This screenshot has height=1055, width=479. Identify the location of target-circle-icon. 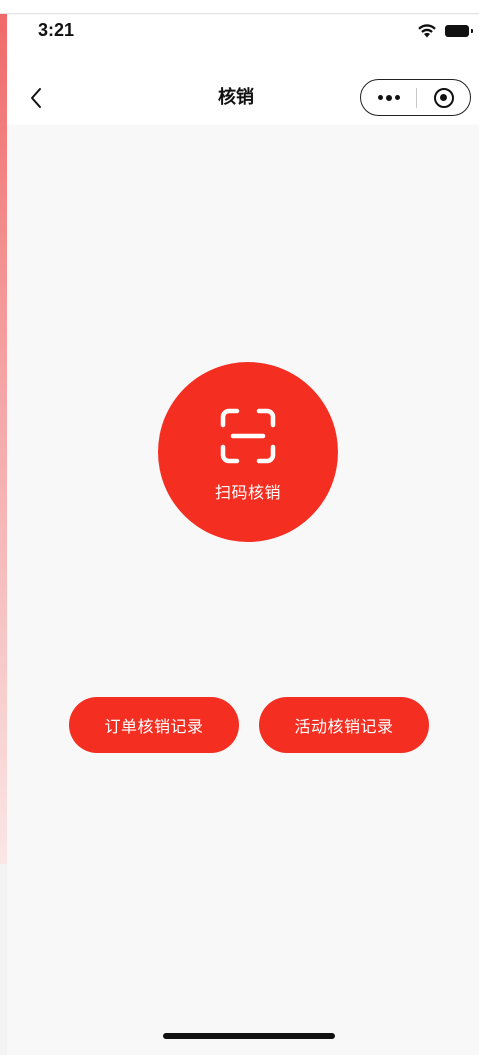
(443, 97).